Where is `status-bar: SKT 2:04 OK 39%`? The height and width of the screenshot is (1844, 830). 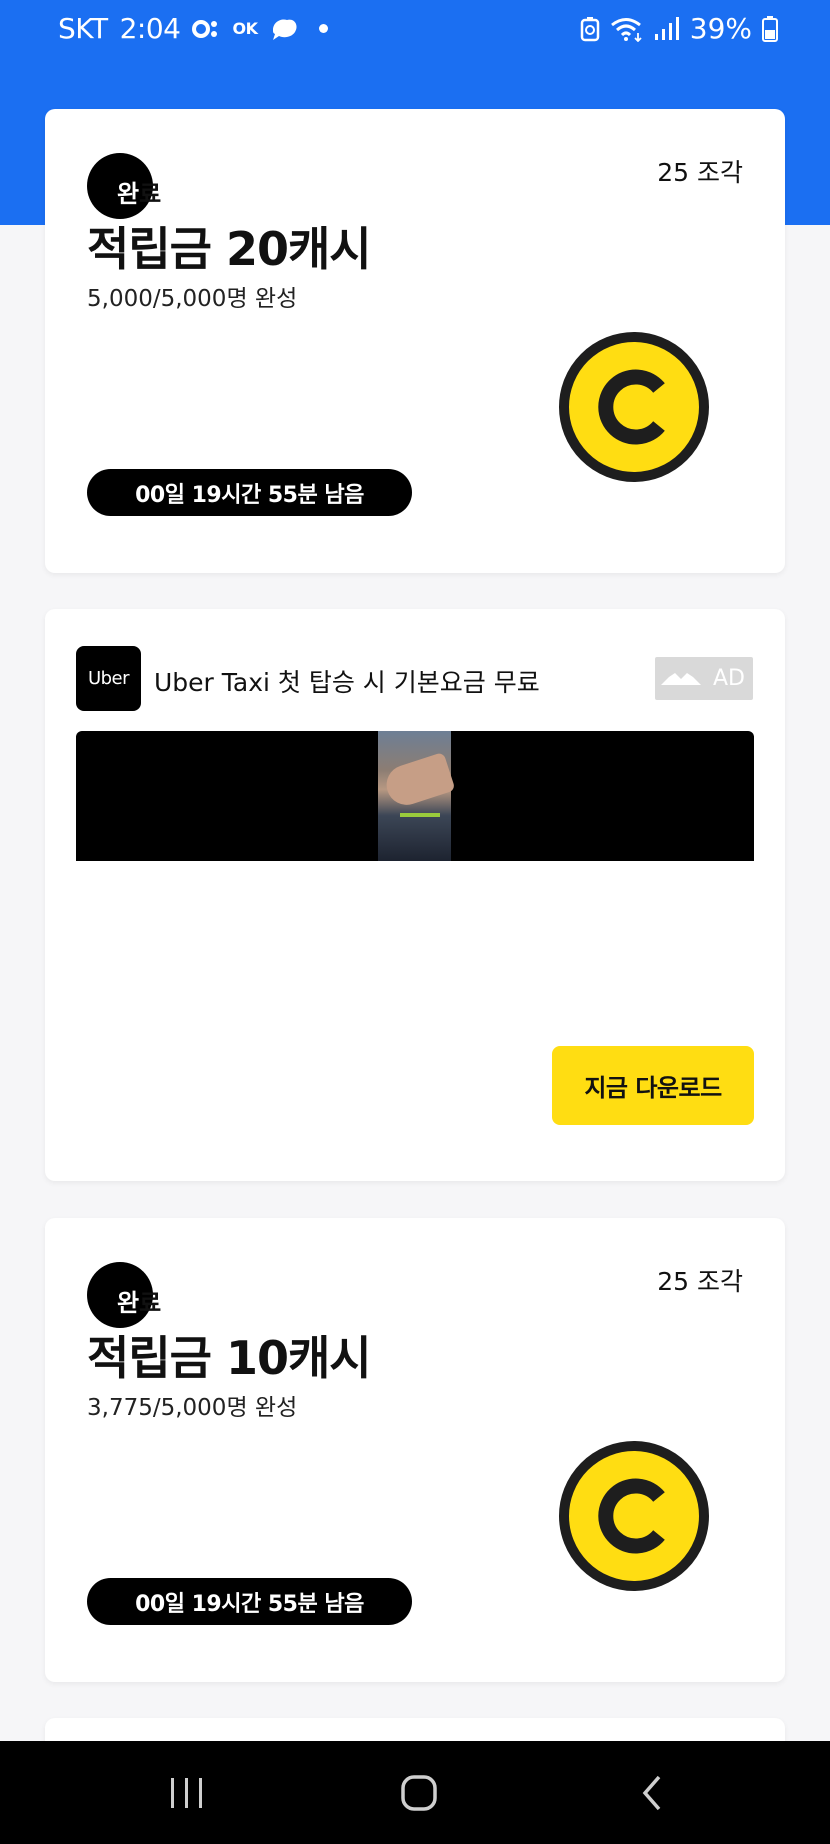
status-bar: SKT 2:04 OK 39% is located at coordinates (415, 31).